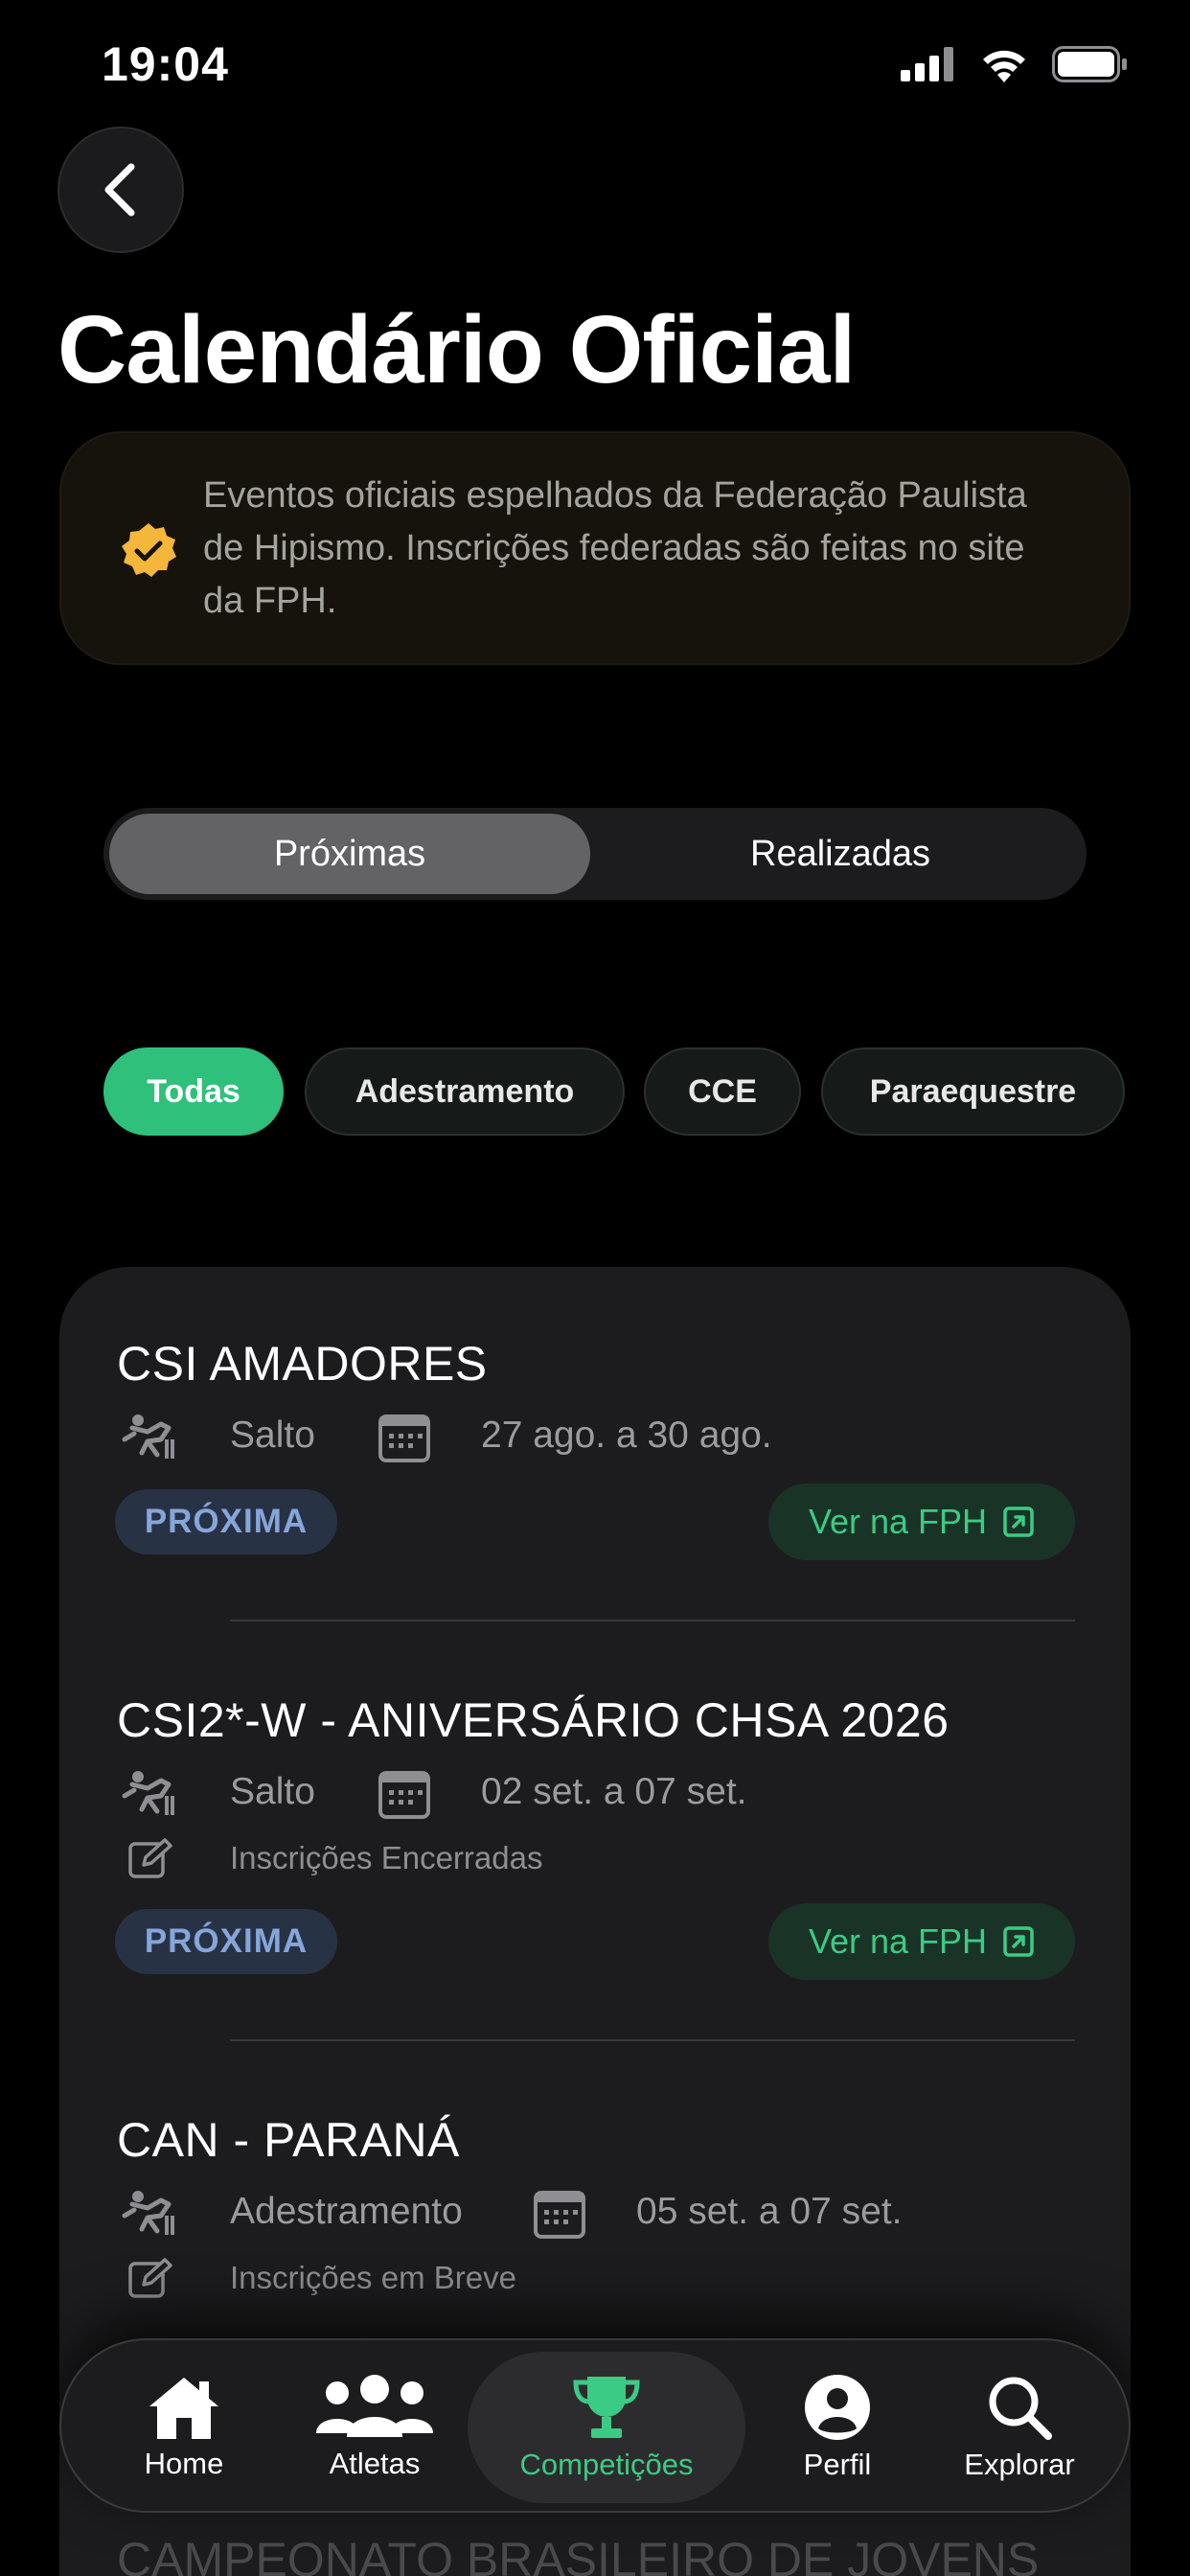 This screenshot has height=2576, width=1190. What do you see at coordinates (595, 67) in the screenshot?
I see `status-bar: 19:04` at bounding box center [595, 67].